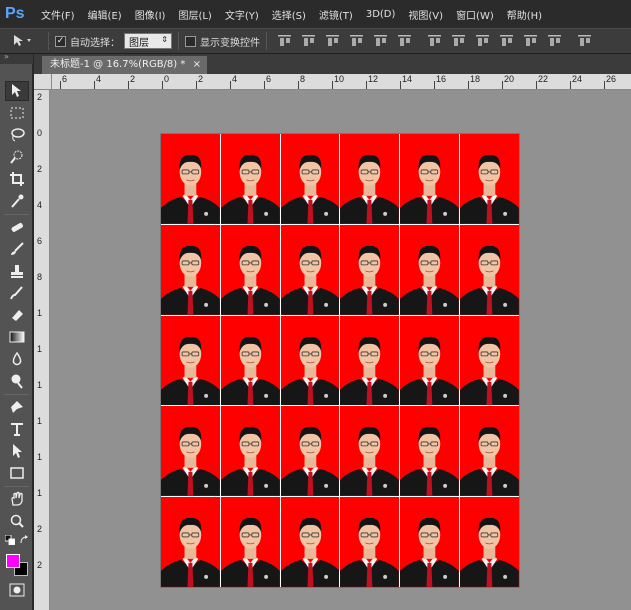  I want to click on tool-preset-picker, so click(27, 41).